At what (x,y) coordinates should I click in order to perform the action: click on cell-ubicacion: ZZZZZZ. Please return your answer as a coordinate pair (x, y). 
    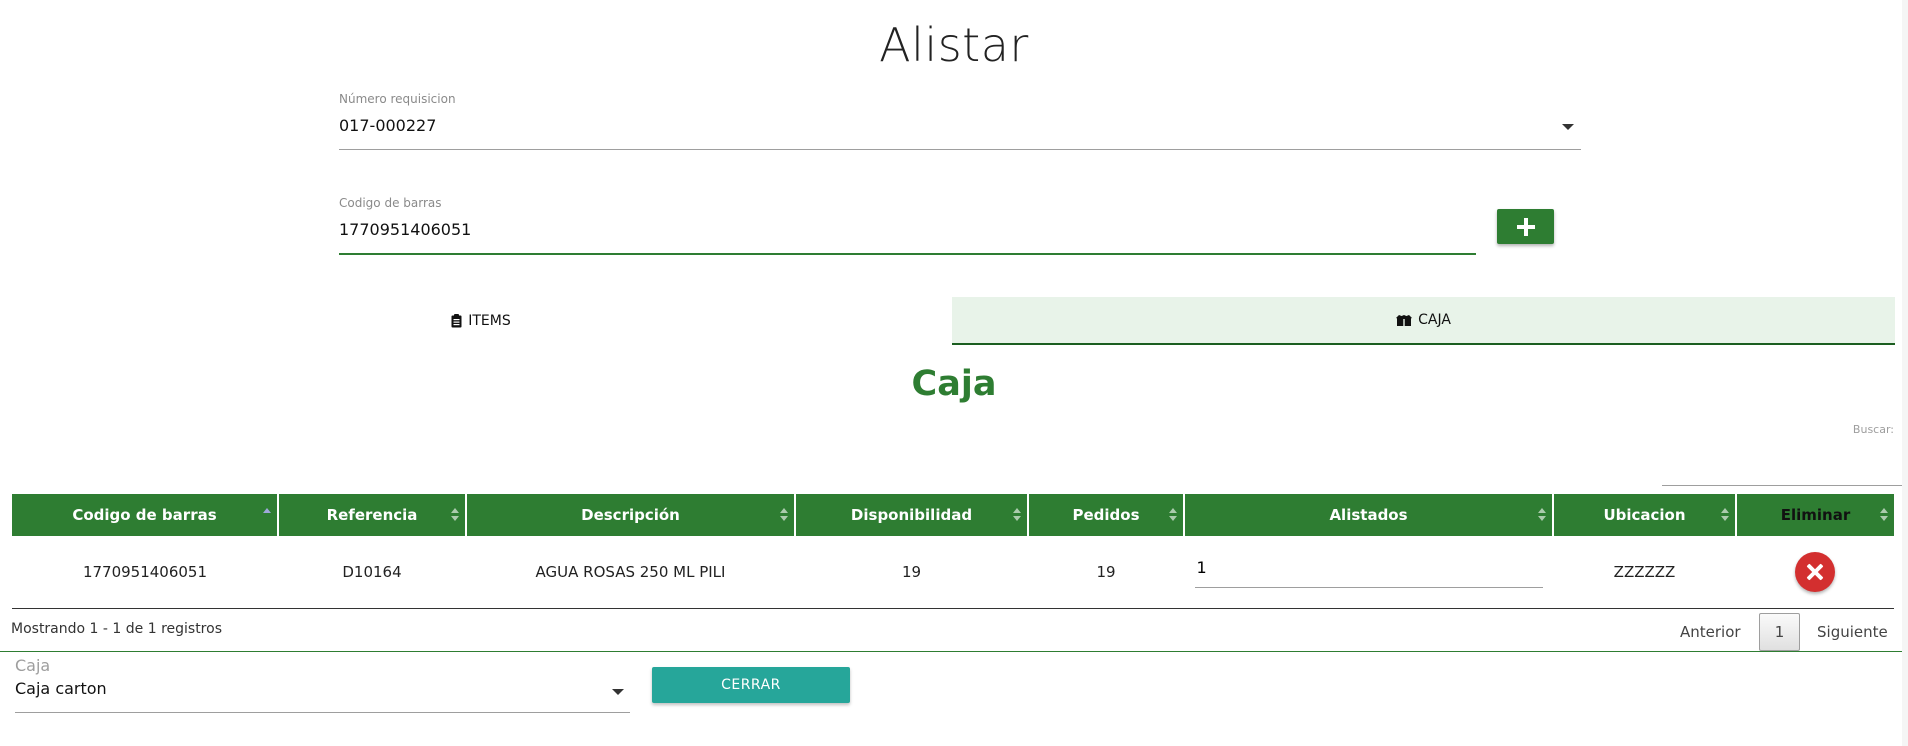
    Looking at the image, I should click on (1644, 572).